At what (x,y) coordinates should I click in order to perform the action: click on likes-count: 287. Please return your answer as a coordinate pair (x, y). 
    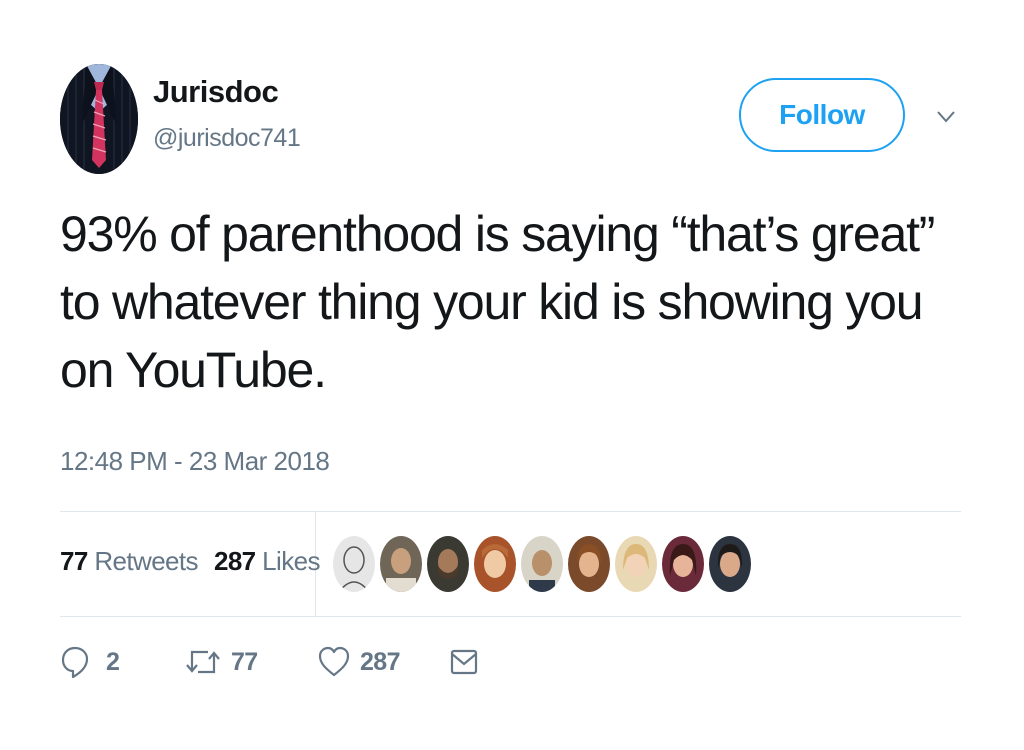
    Looking at the image, I should click on (234, 561).